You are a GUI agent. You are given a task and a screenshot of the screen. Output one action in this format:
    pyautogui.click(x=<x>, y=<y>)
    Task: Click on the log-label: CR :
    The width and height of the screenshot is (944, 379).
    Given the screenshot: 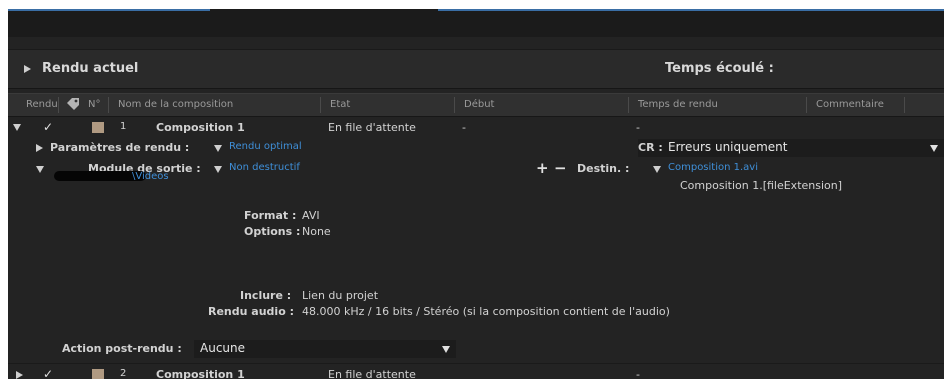 What is the action you would take?
    pyautogui.click(x=650, y=147)
    